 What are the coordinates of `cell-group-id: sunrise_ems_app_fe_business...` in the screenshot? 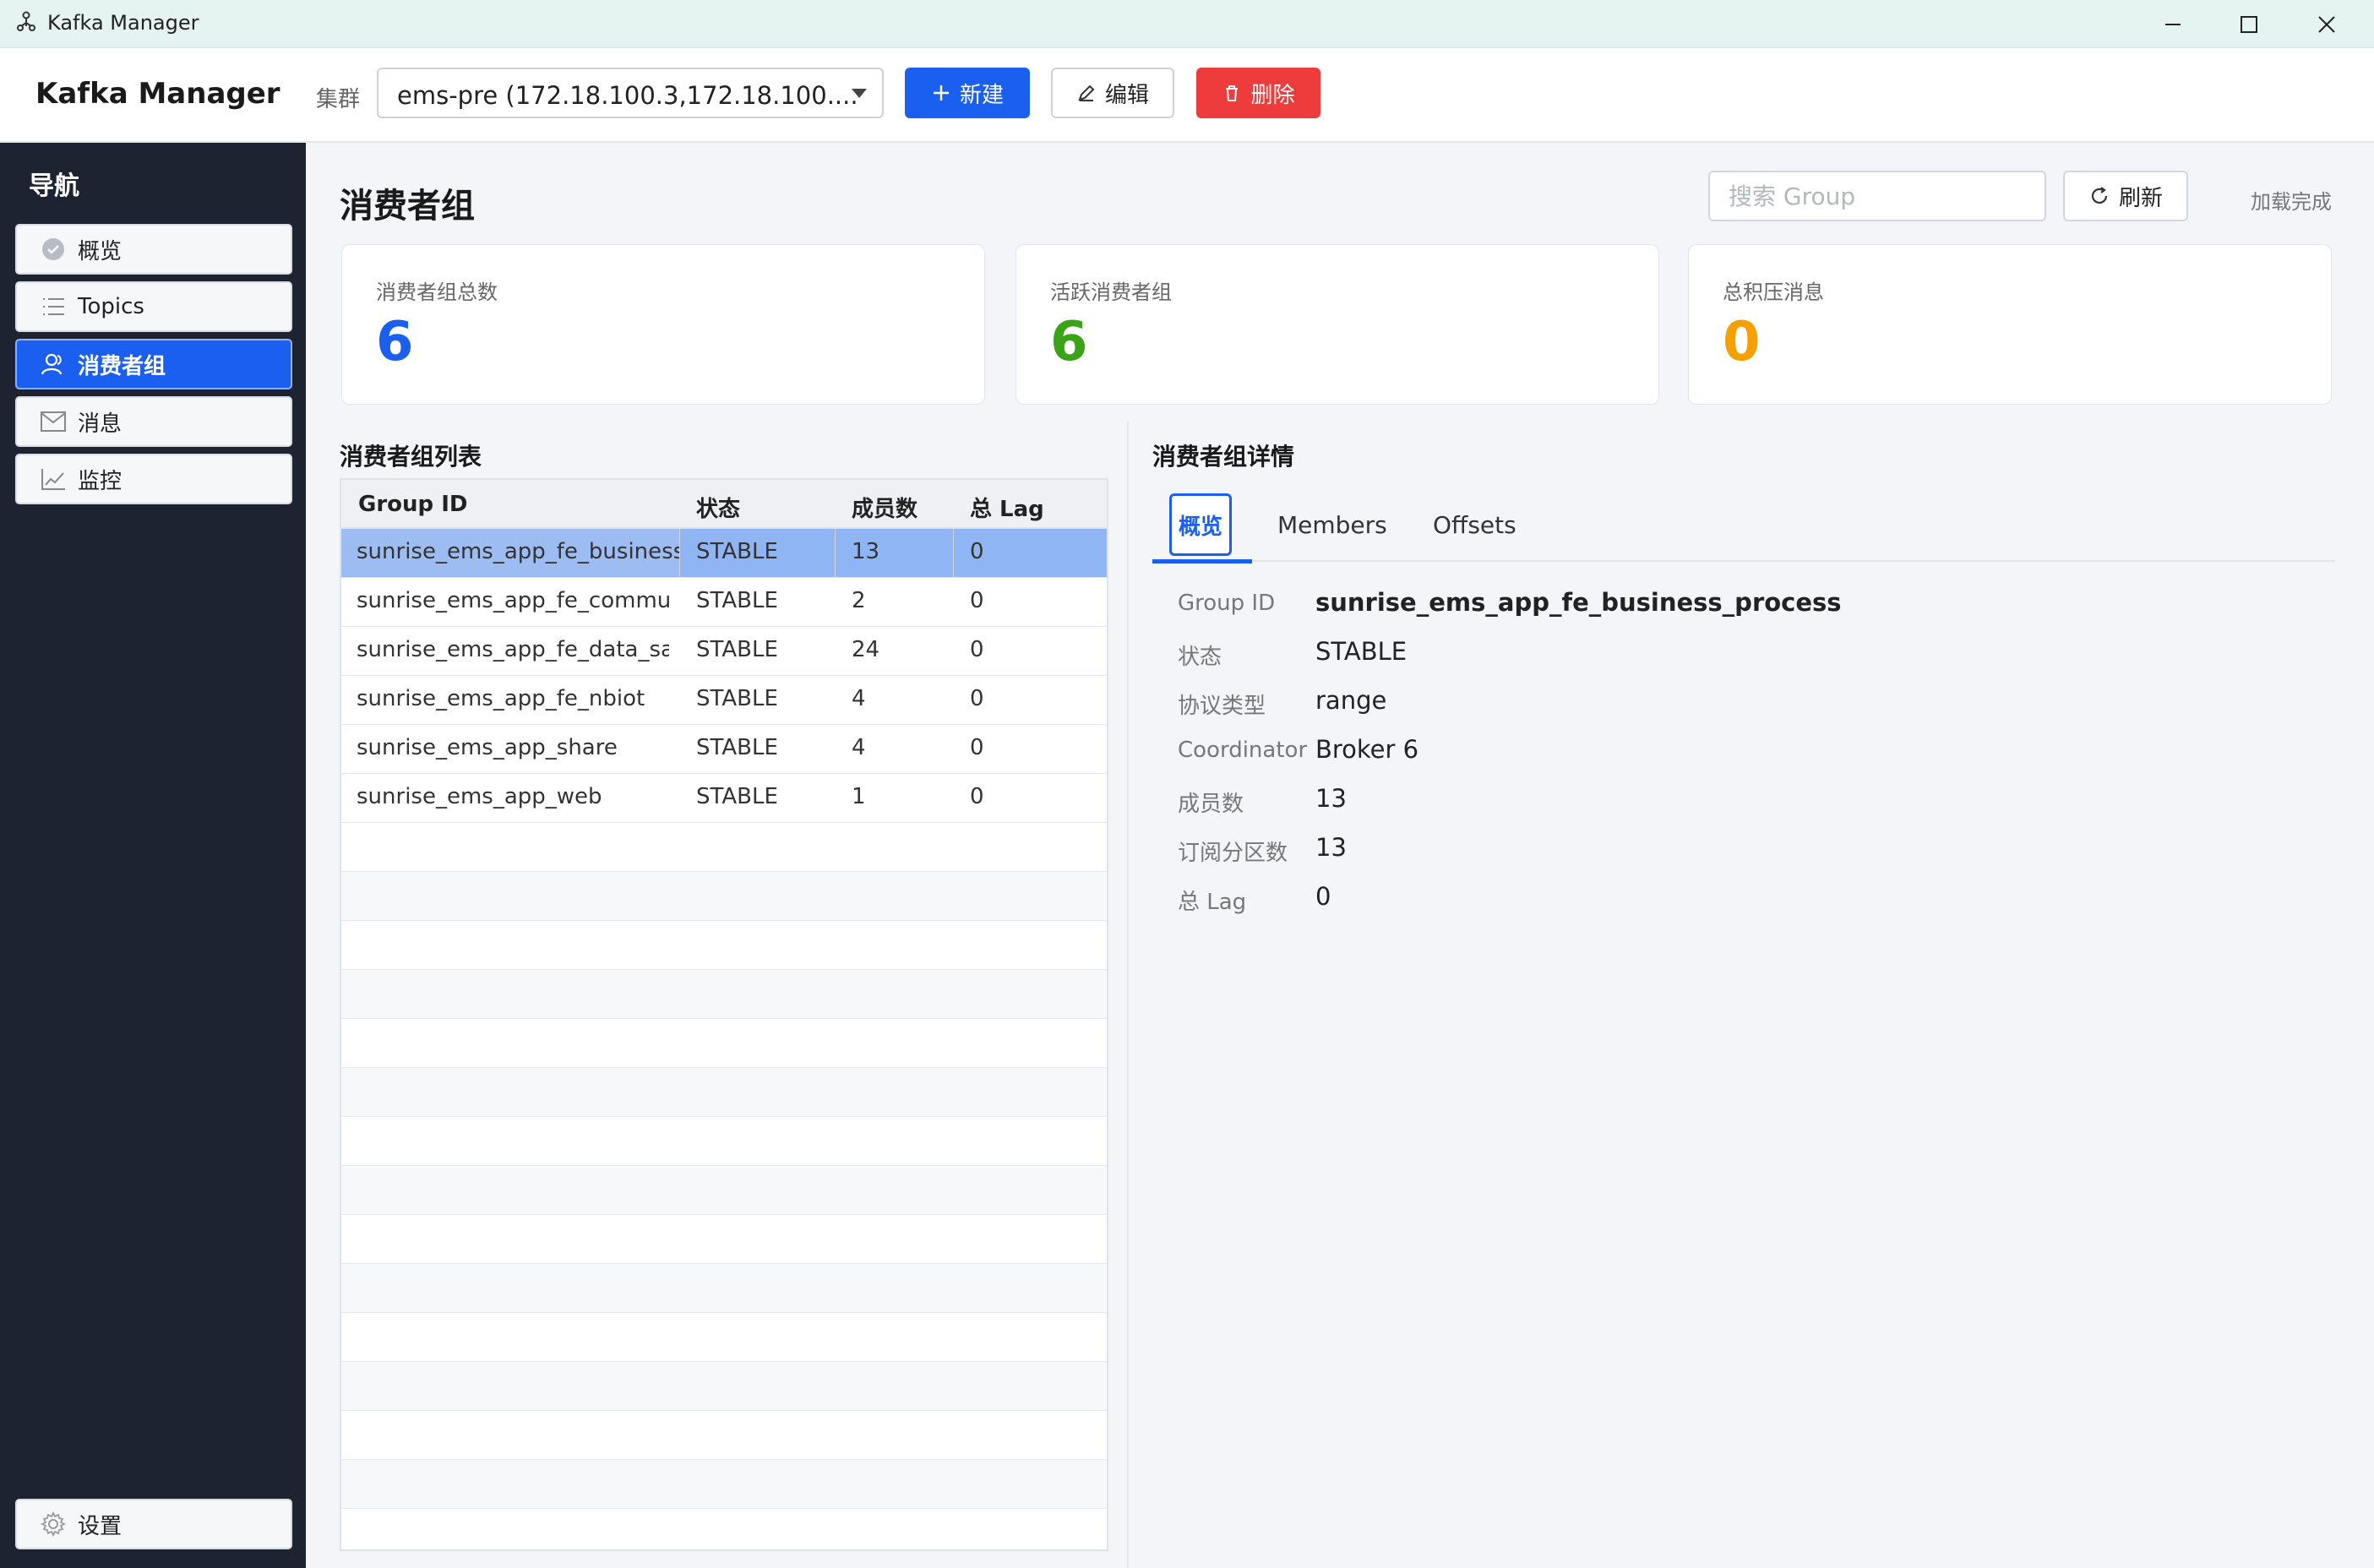 It's located at (510, 552).